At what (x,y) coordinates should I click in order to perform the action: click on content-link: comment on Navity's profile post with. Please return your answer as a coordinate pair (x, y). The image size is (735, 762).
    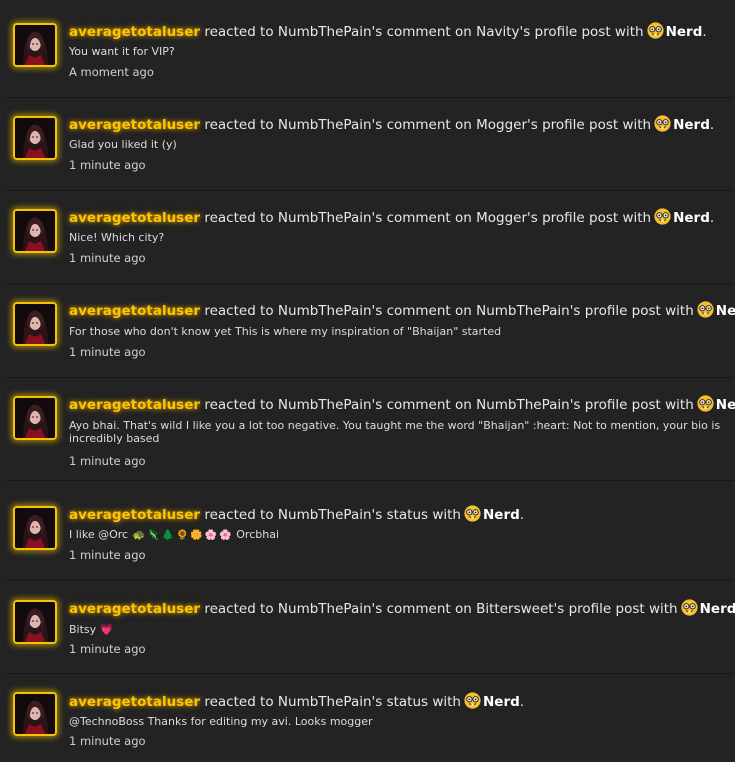
    Looking at the image, I should click on (515, 32).